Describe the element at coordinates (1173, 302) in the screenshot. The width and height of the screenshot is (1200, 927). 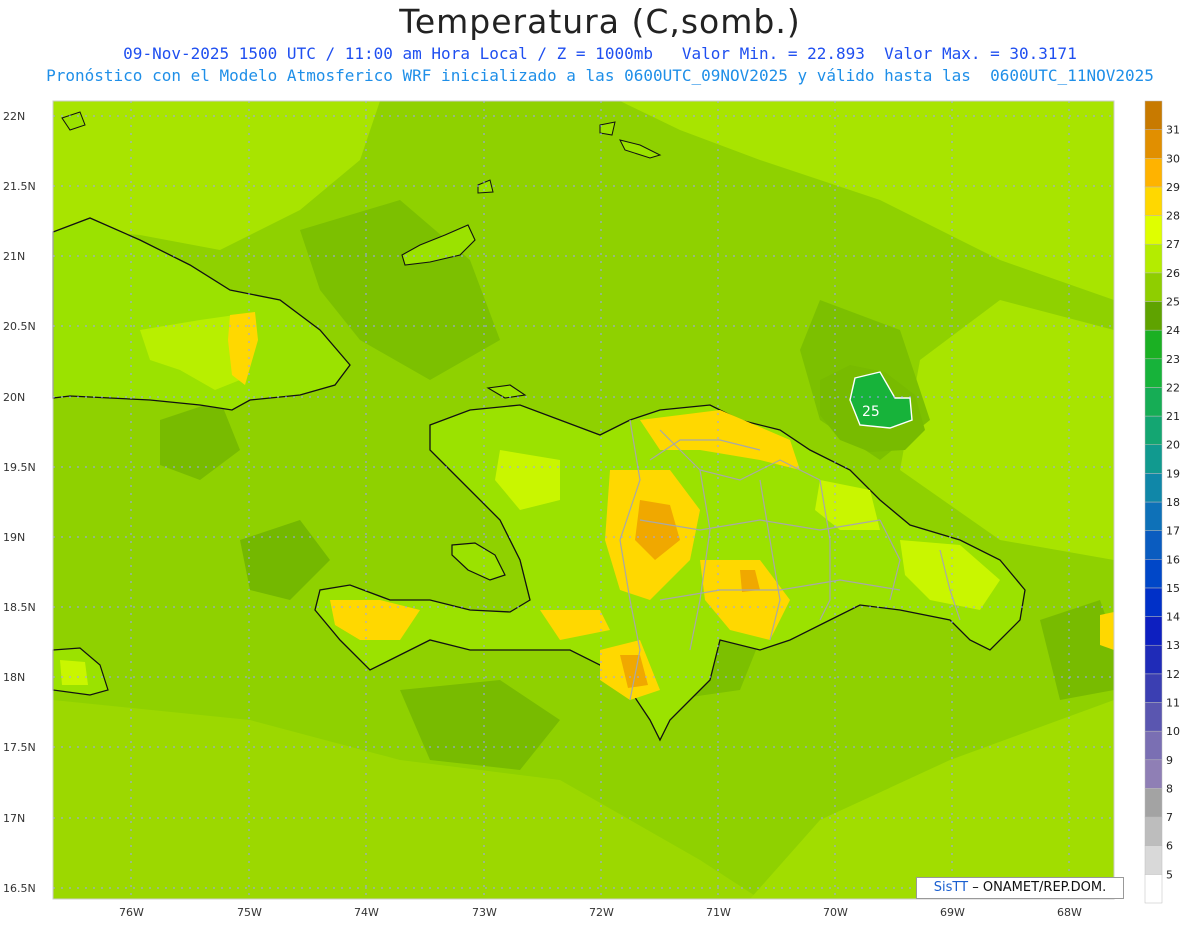
I see `colorbar-label: 25` at that location.